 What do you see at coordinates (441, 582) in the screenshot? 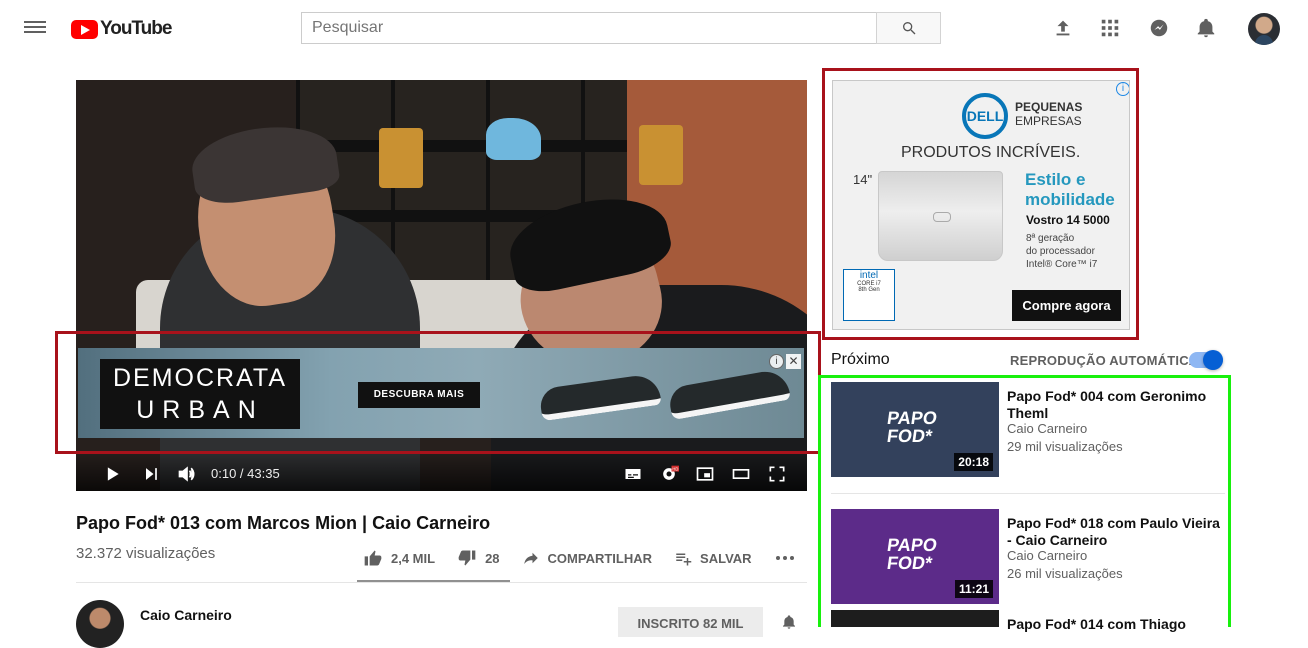
I see `metadata-divider` at bounding box center [441, 582].